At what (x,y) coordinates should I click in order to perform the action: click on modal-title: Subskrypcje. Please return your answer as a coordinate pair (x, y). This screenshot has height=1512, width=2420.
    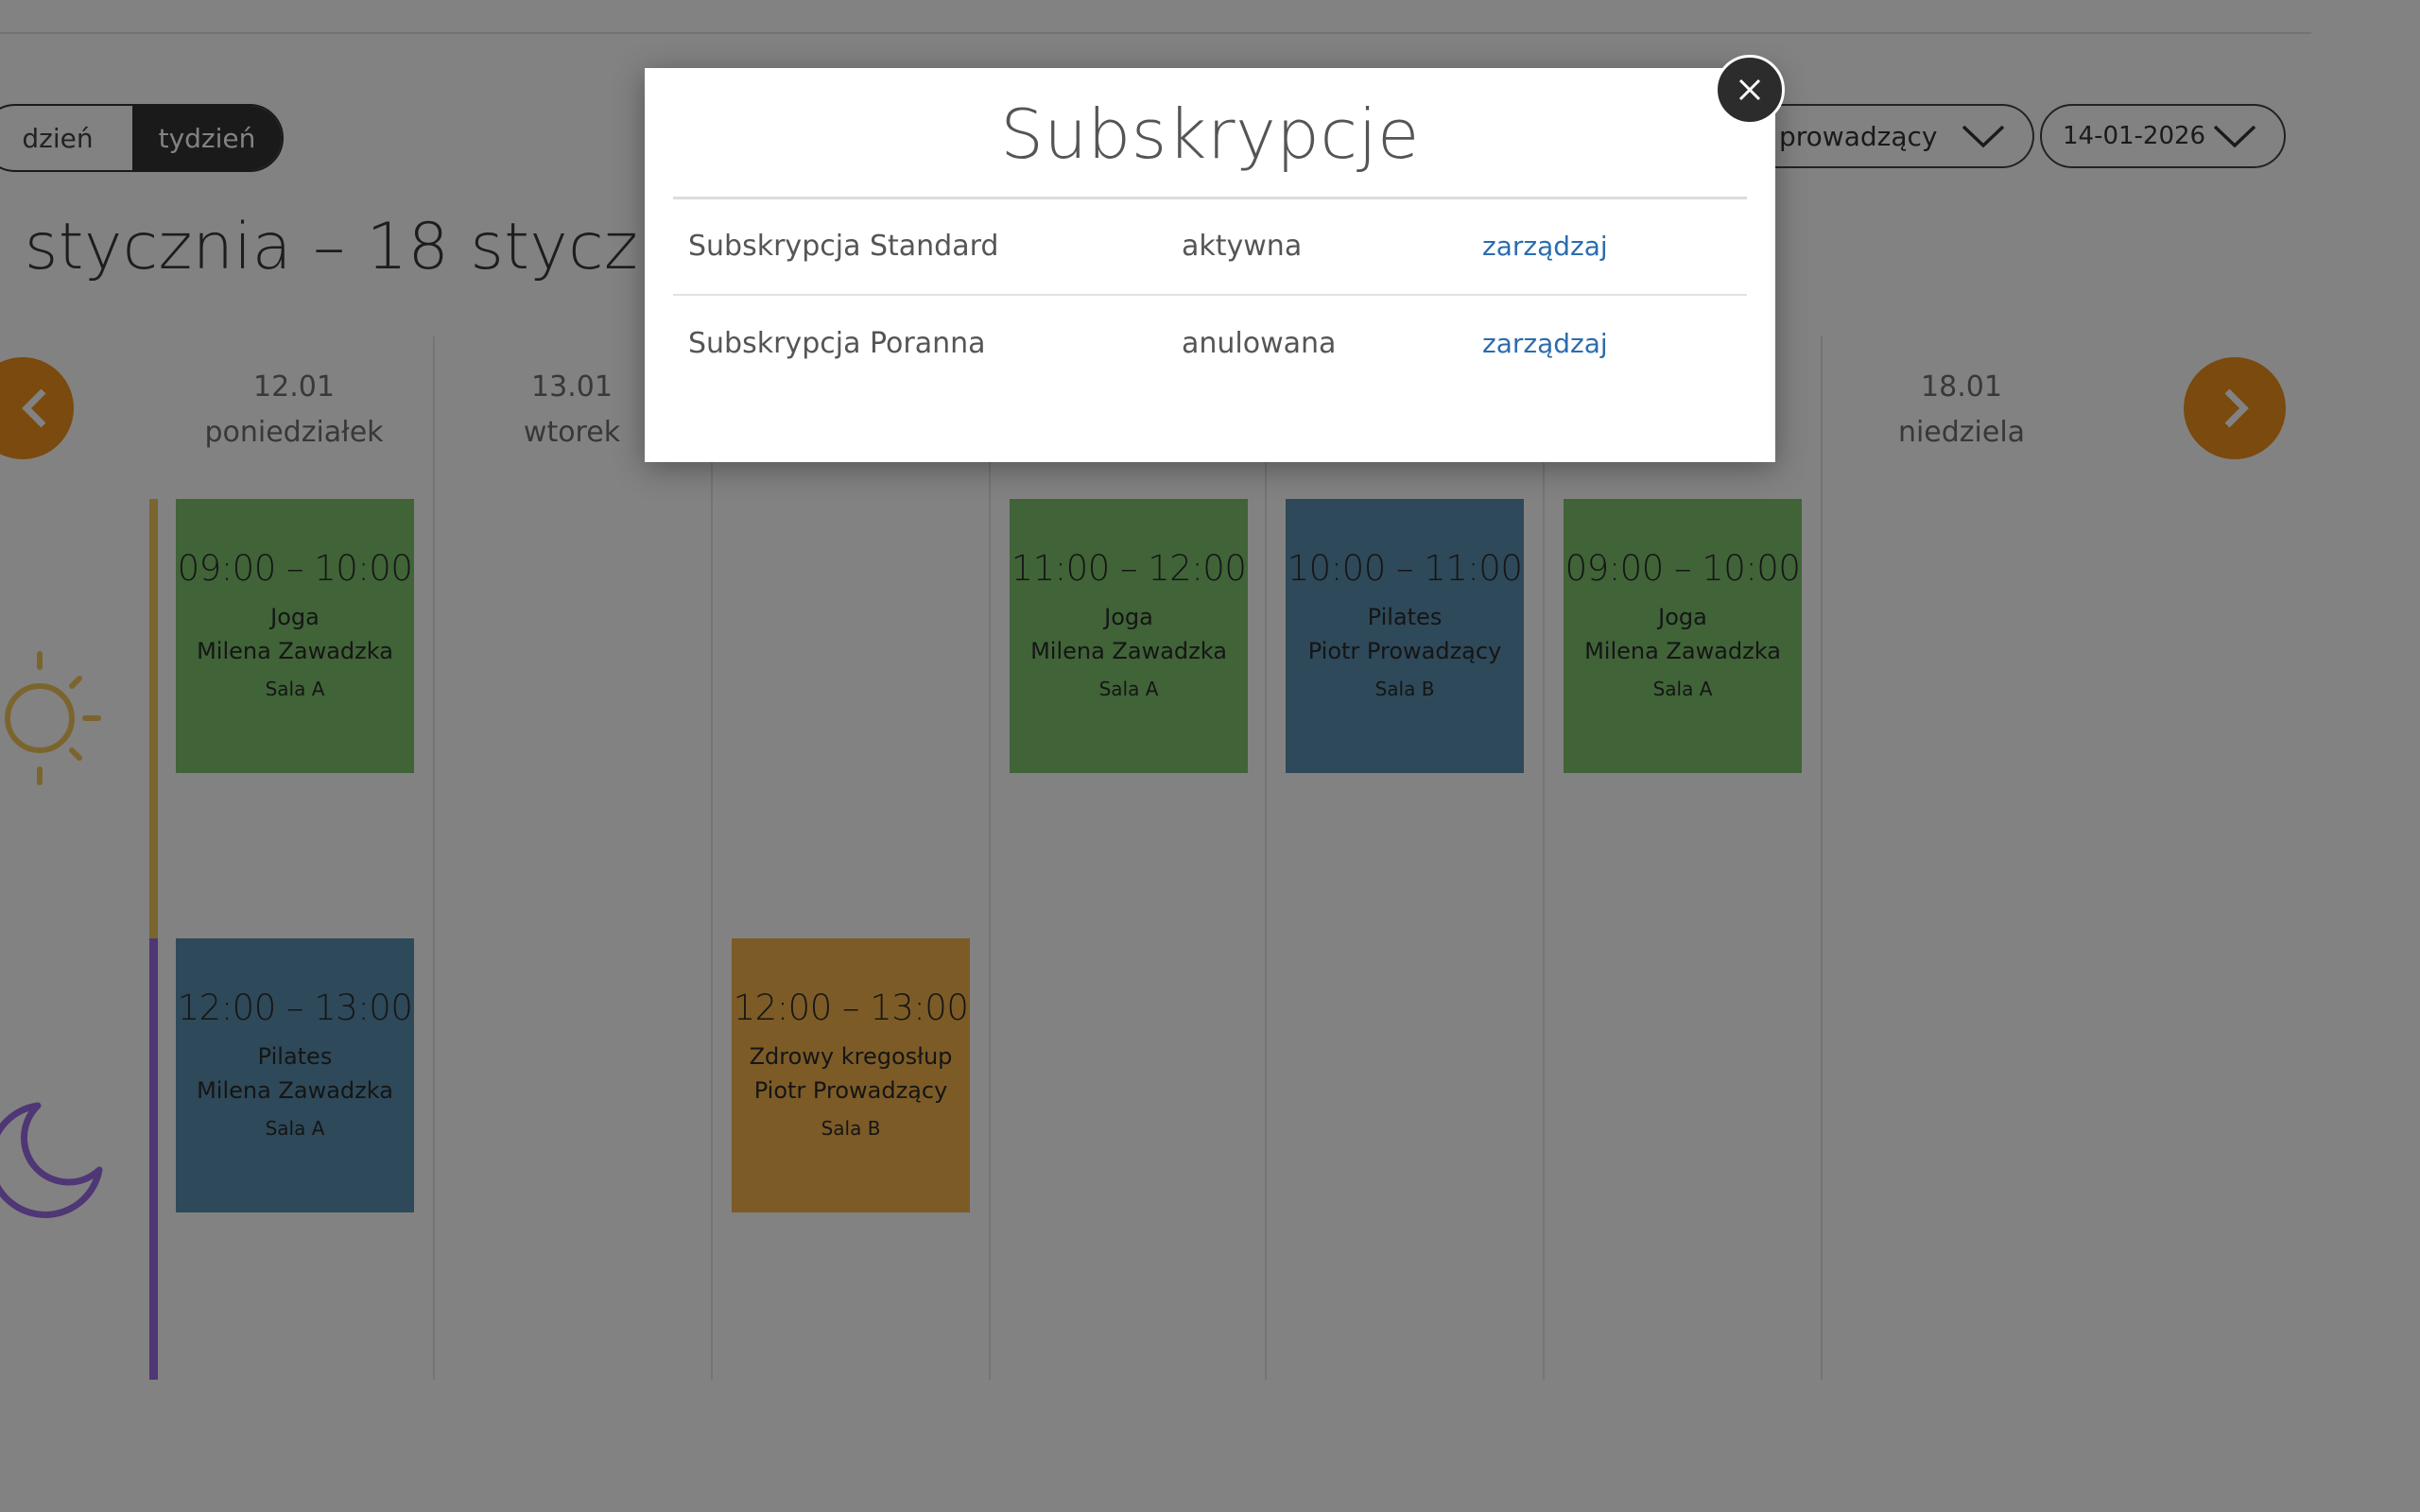
    Looking at the image, I should click on (1210, 134).